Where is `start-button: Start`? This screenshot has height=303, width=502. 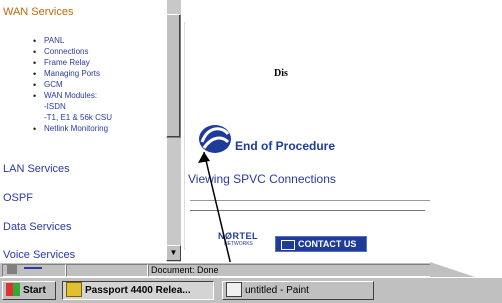
start-button: Start is located at coordinates (29, 290).